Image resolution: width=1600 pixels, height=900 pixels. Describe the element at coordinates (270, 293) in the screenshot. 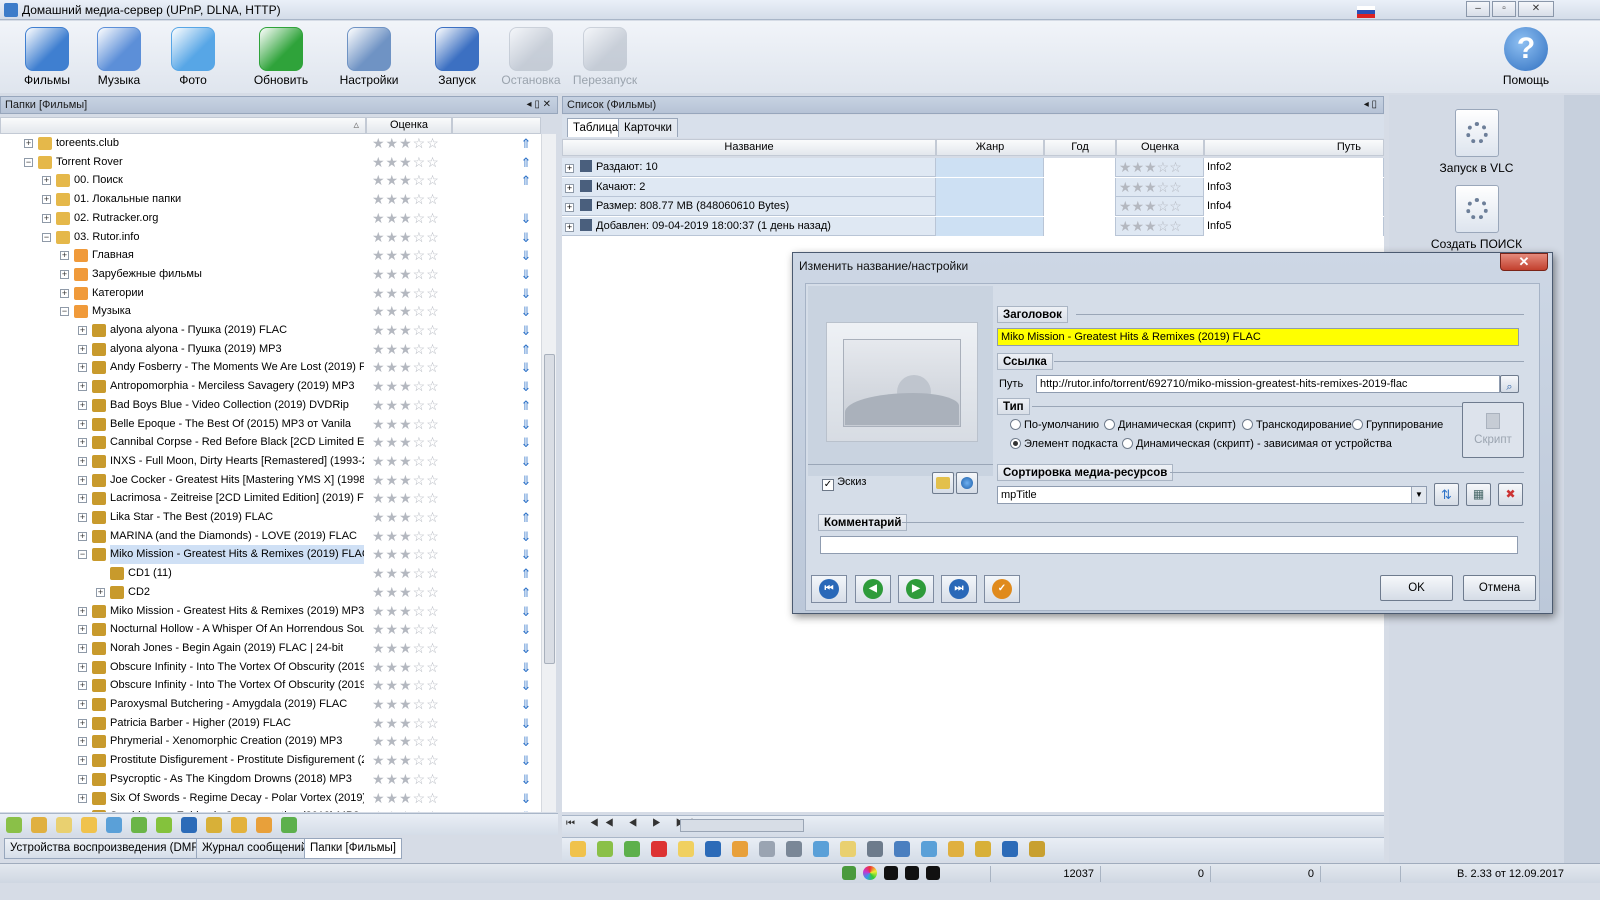

I see `tree-item: + Категории ★★★☆☆ ⇓` at that location.